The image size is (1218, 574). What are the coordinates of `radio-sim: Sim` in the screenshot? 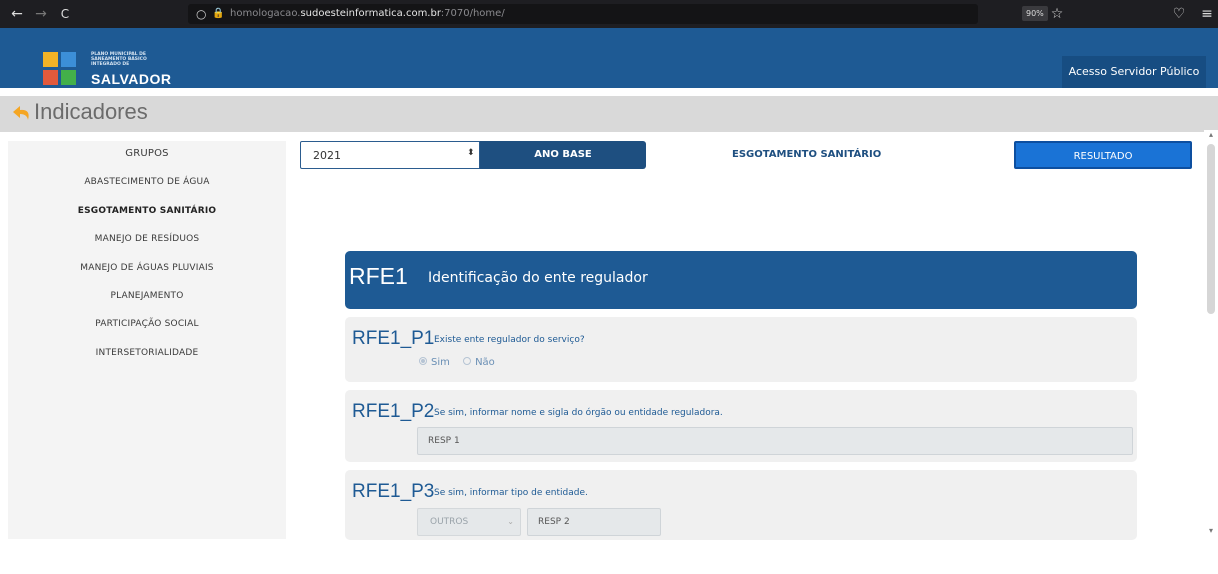 It's located at (434, 362).